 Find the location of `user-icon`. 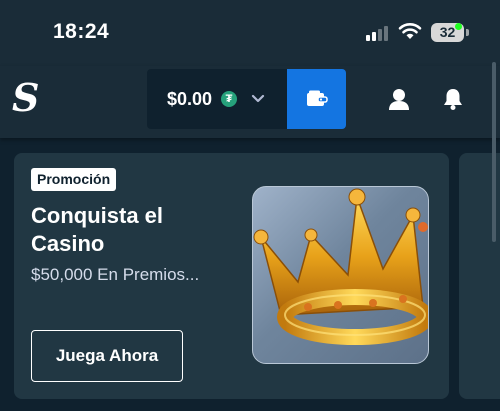

user-icon is located at coordinates (399, 100).